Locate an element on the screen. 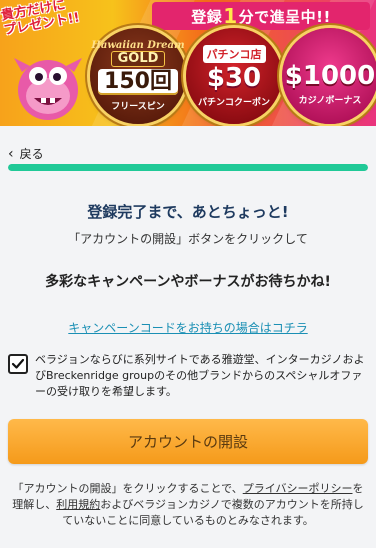  checkmark-icon is located at coordinates (18, 363).